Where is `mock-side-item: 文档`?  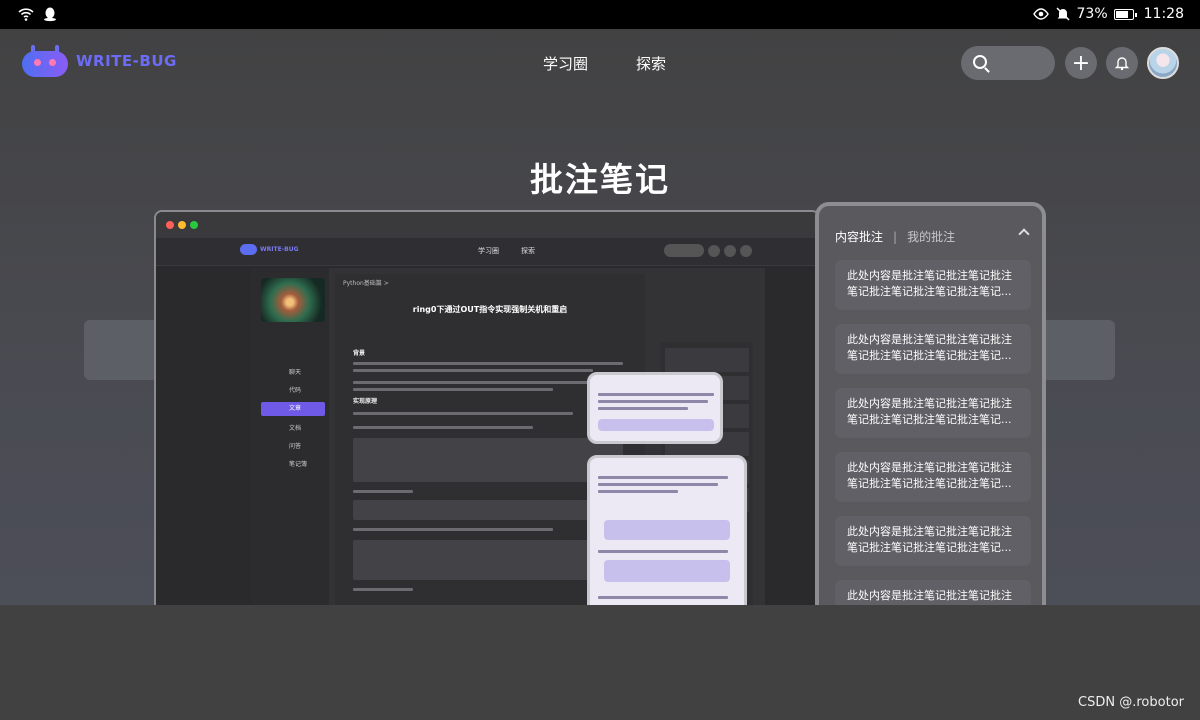
mock-side-item: 文档 is located at coordinates (295, 428).